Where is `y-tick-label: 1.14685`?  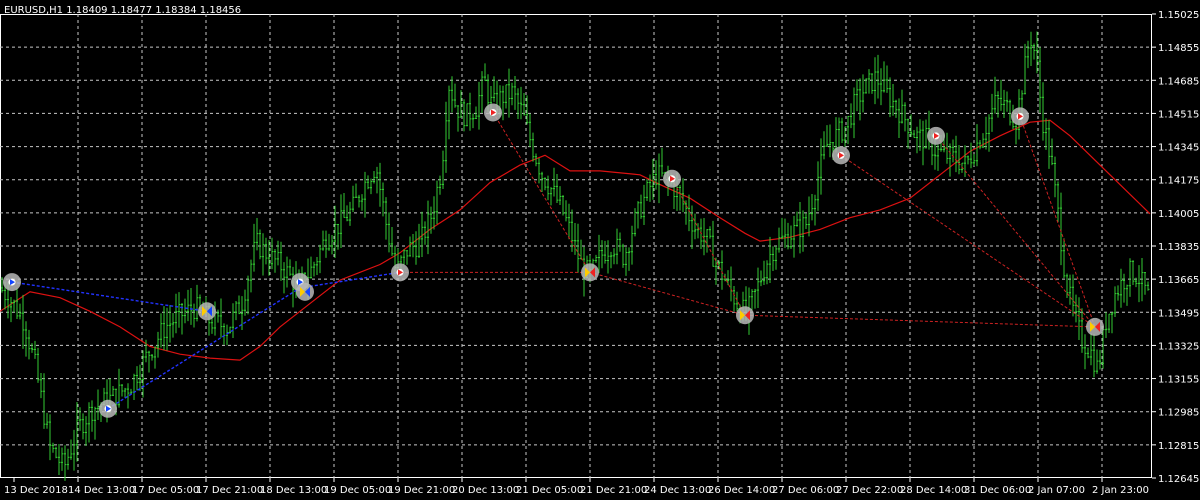 y-tick-label: 1.14685 is located at coordinates (1178, 81).